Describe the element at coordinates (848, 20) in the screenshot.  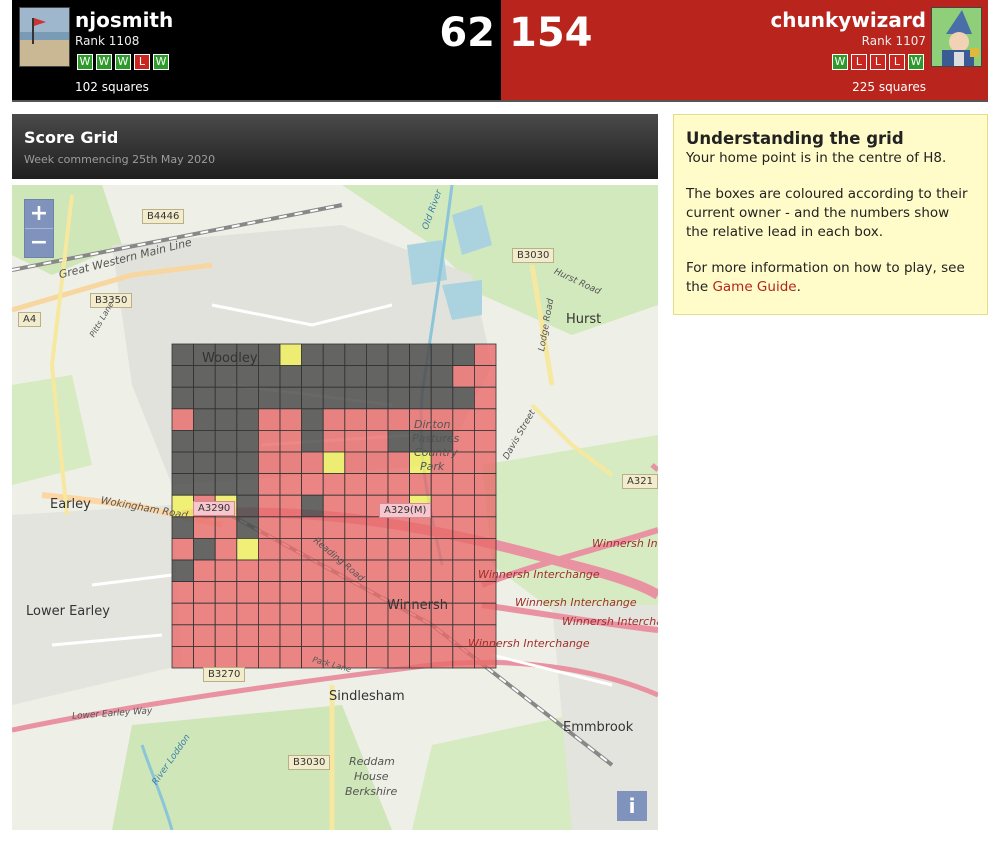
I see `opponent-name: chunkywizard` at that location.